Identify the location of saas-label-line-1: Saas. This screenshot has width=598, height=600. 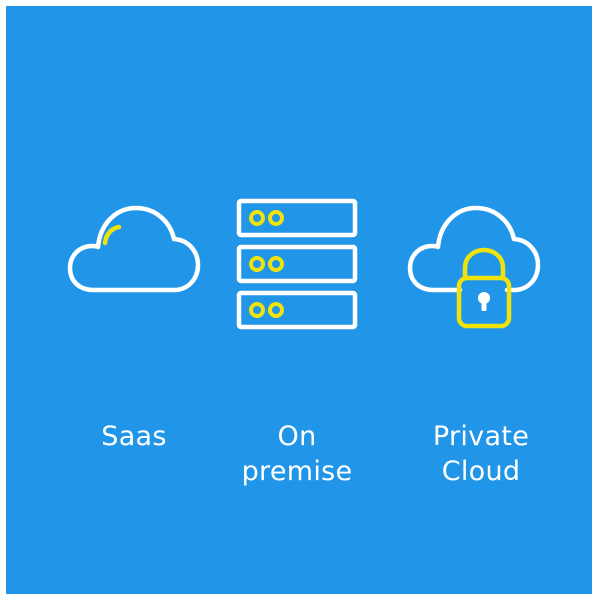
(134, 436).